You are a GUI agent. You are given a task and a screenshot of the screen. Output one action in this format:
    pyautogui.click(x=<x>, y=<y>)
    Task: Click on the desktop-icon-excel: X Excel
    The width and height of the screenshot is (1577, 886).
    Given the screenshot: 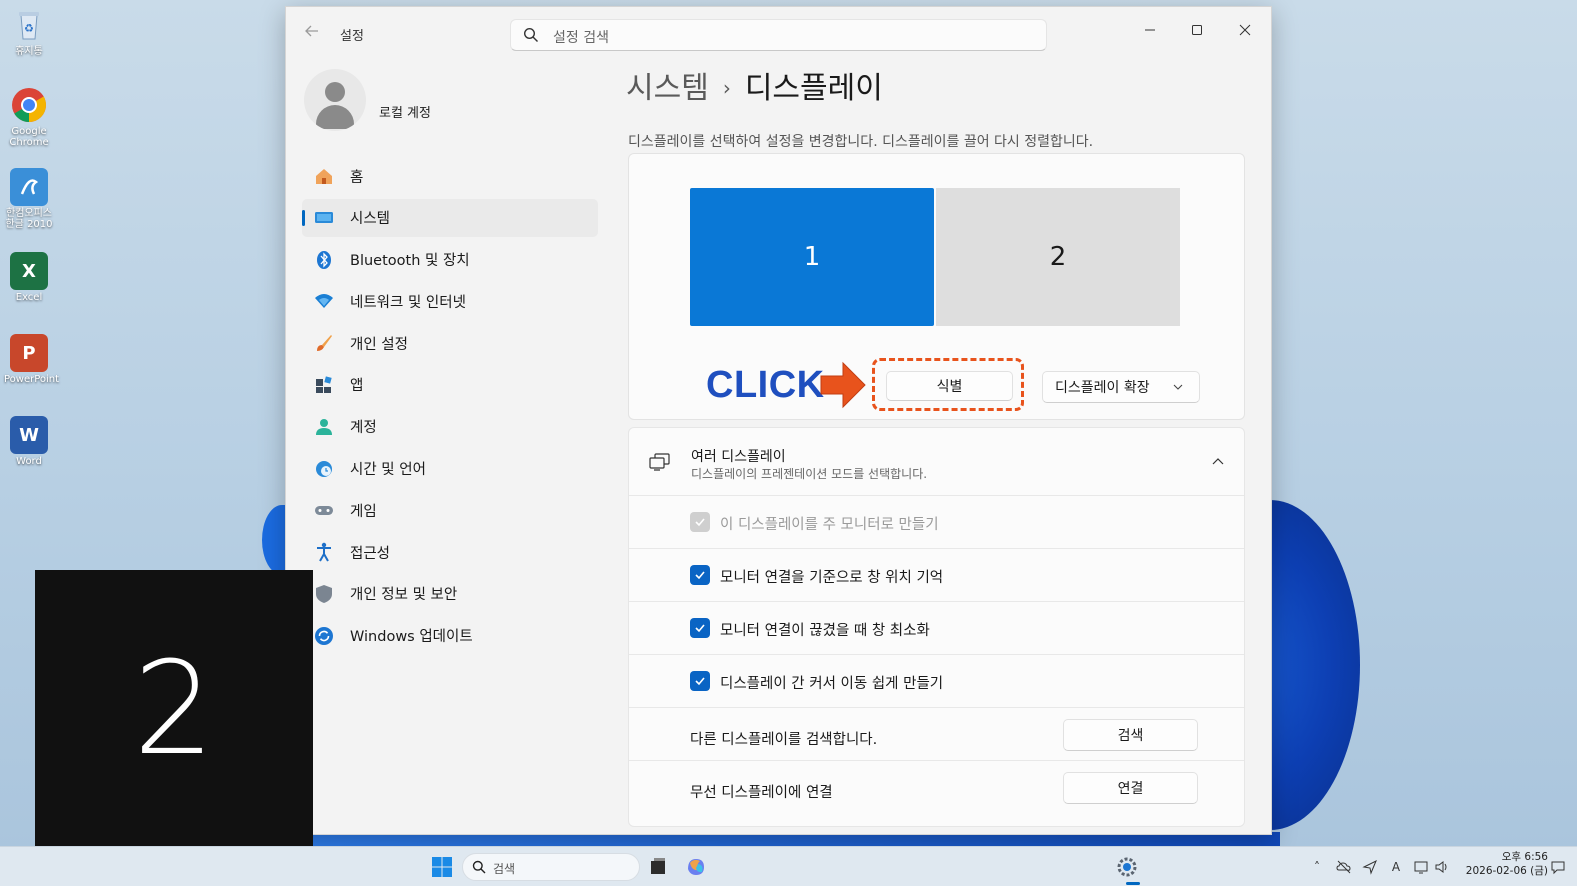 What is the action you would take?
    pyautogui.click(x=29, y=277)
    